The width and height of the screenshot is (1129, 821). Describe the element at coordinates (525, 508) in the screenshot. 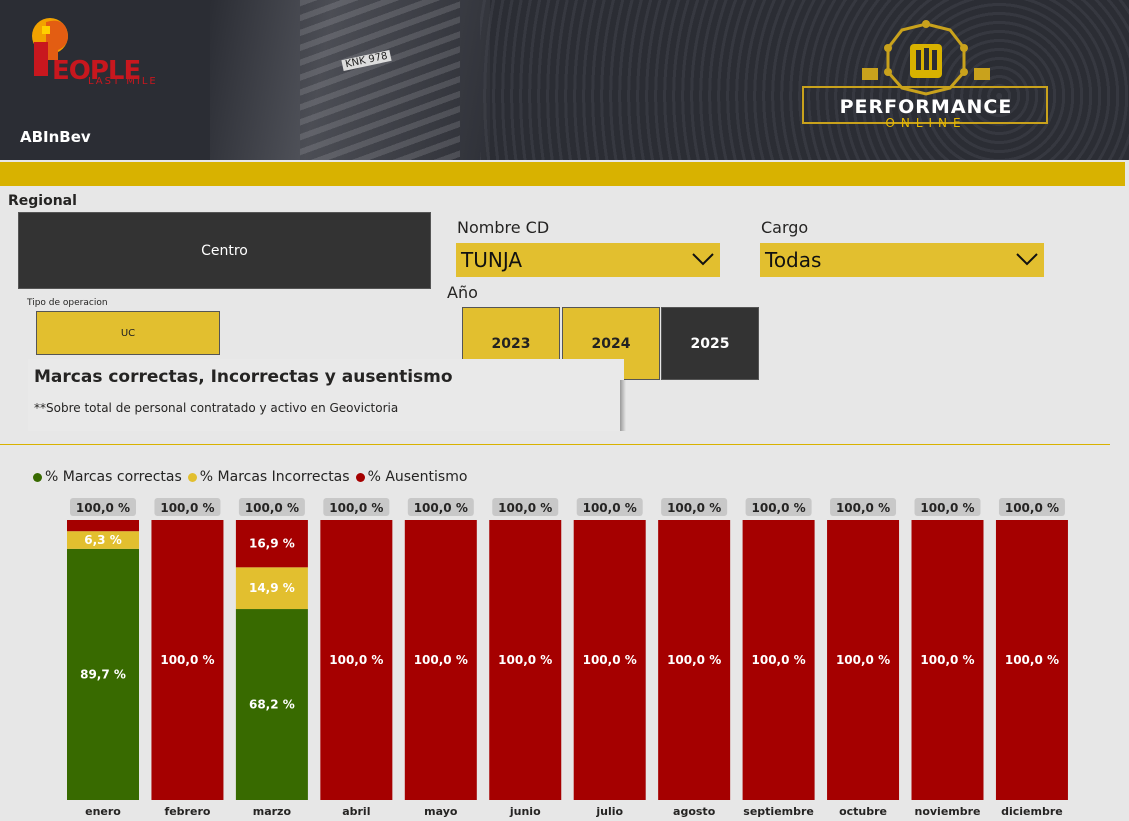

I see `total-label-junio: 100,0 %` at that location.